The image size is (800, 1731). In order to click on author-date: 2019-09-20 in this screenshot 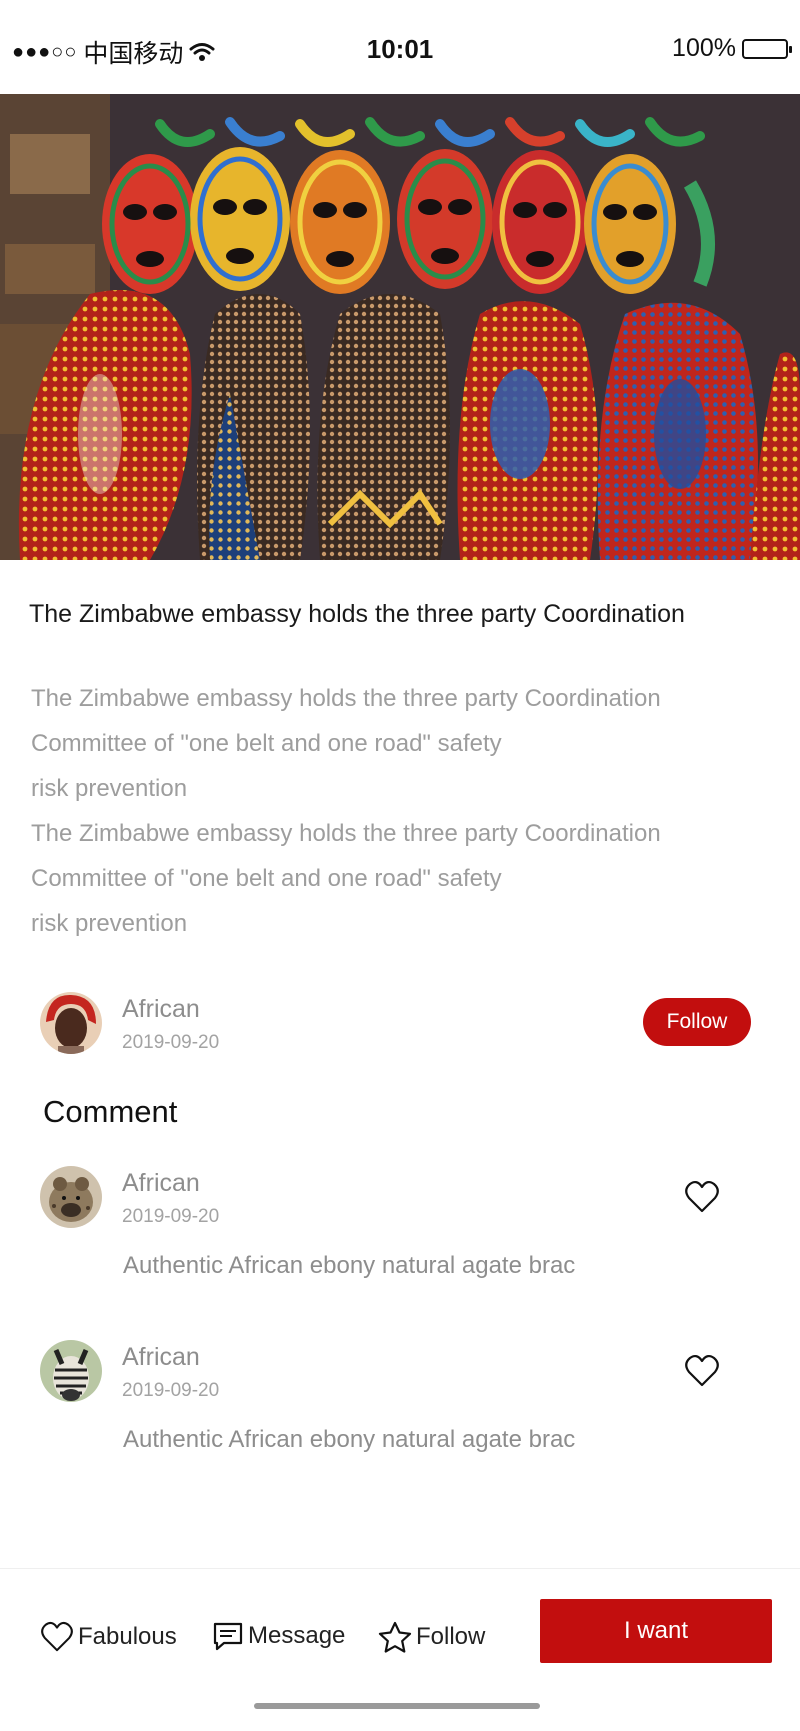, I will do `click(171, 1042)`.